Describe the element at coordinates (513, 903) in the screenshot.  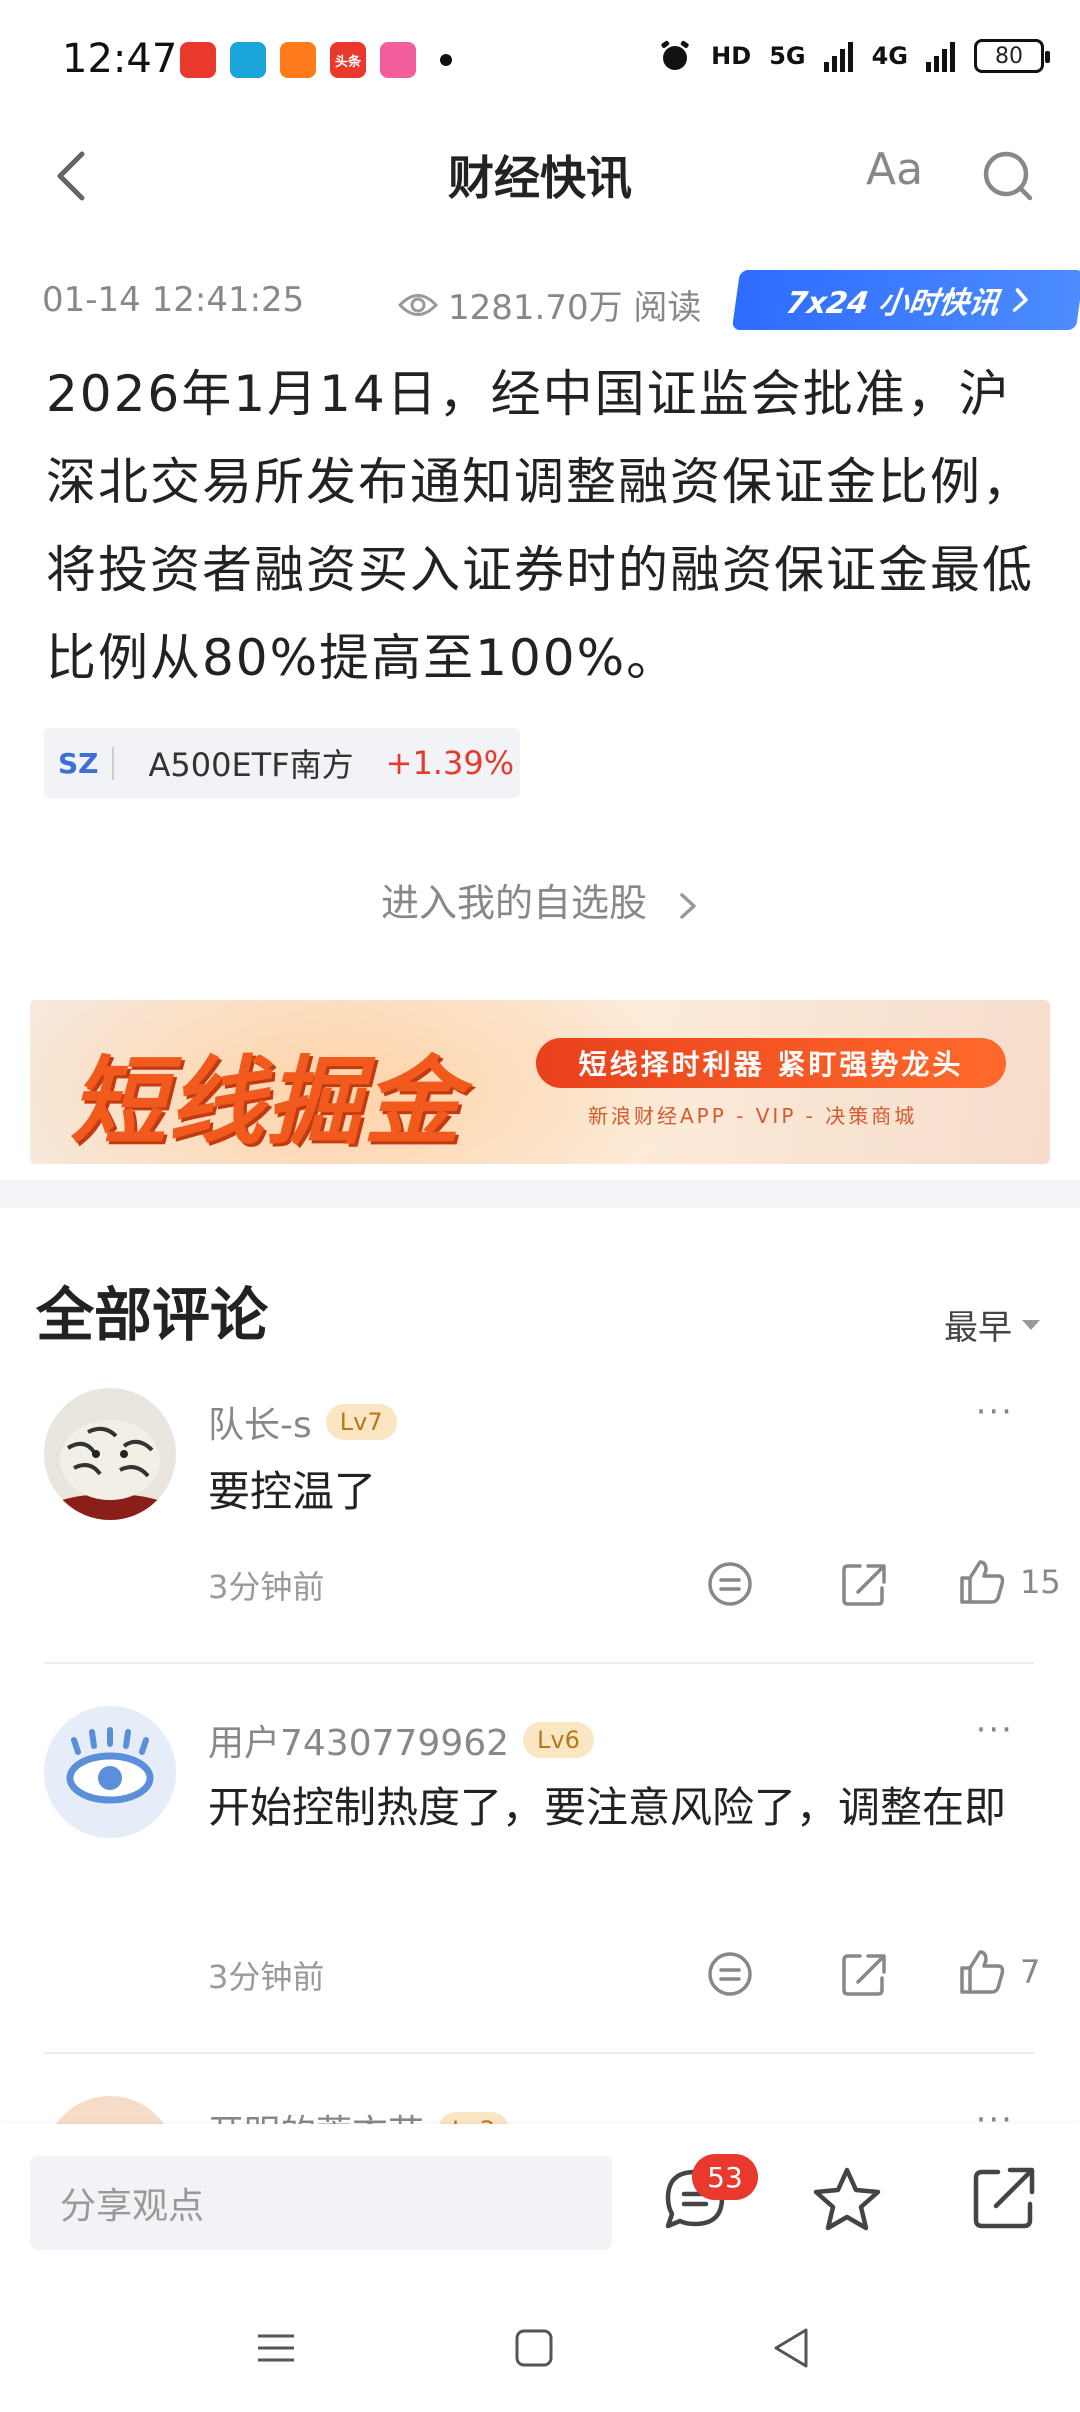
I see `watchlist-link-label: 进入我的自选股` at that location.